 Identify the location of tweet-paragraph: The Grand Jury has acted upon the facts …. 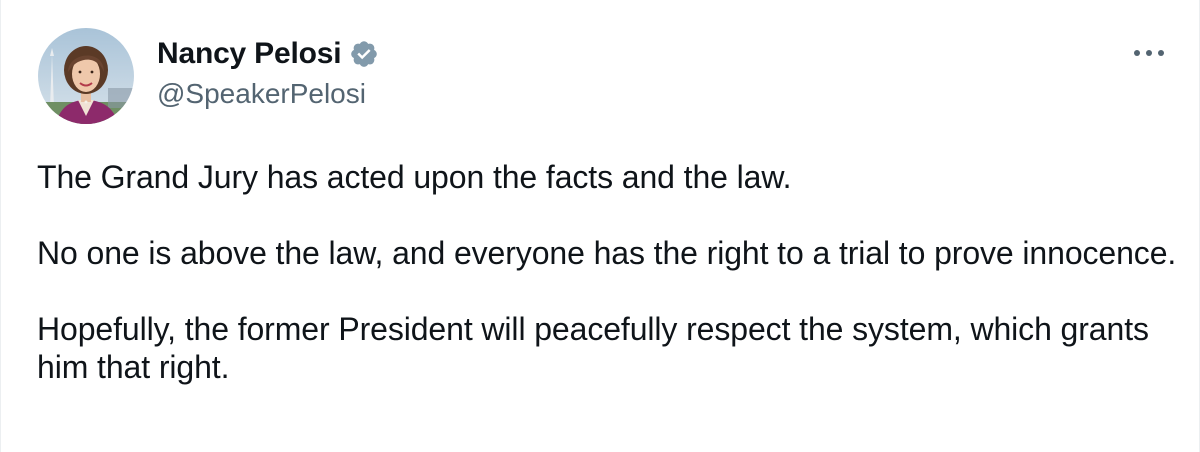
(414, 177).